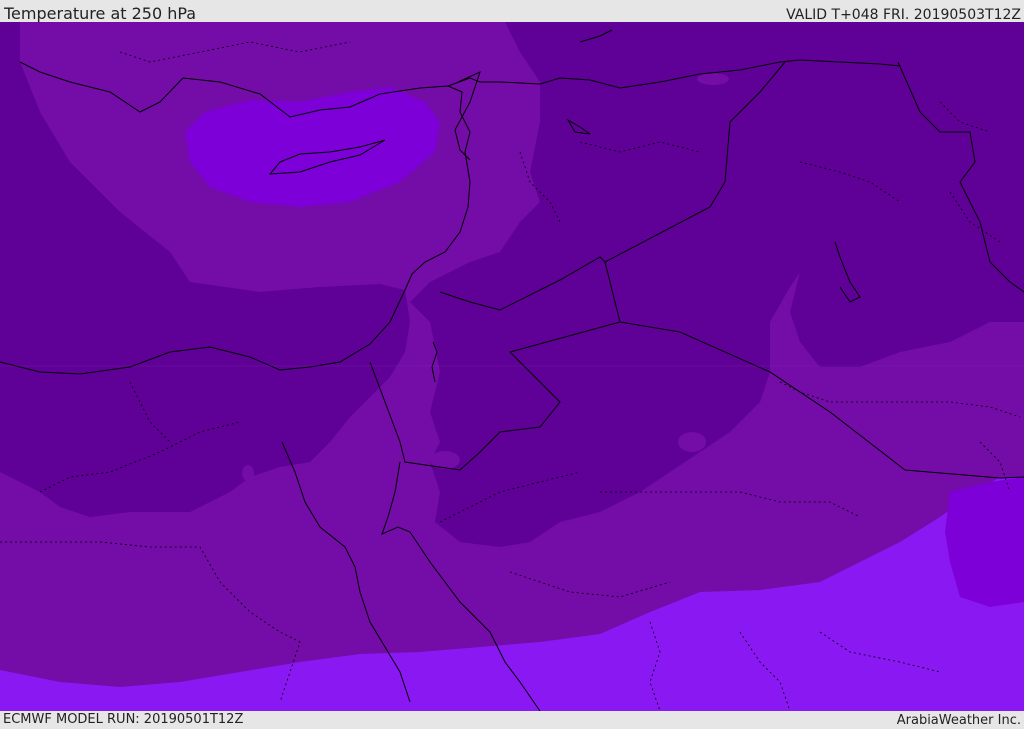 The image size is (1024, 729). I want to click on credit-label: ArabiaWeather Inc., so click(958, 720).